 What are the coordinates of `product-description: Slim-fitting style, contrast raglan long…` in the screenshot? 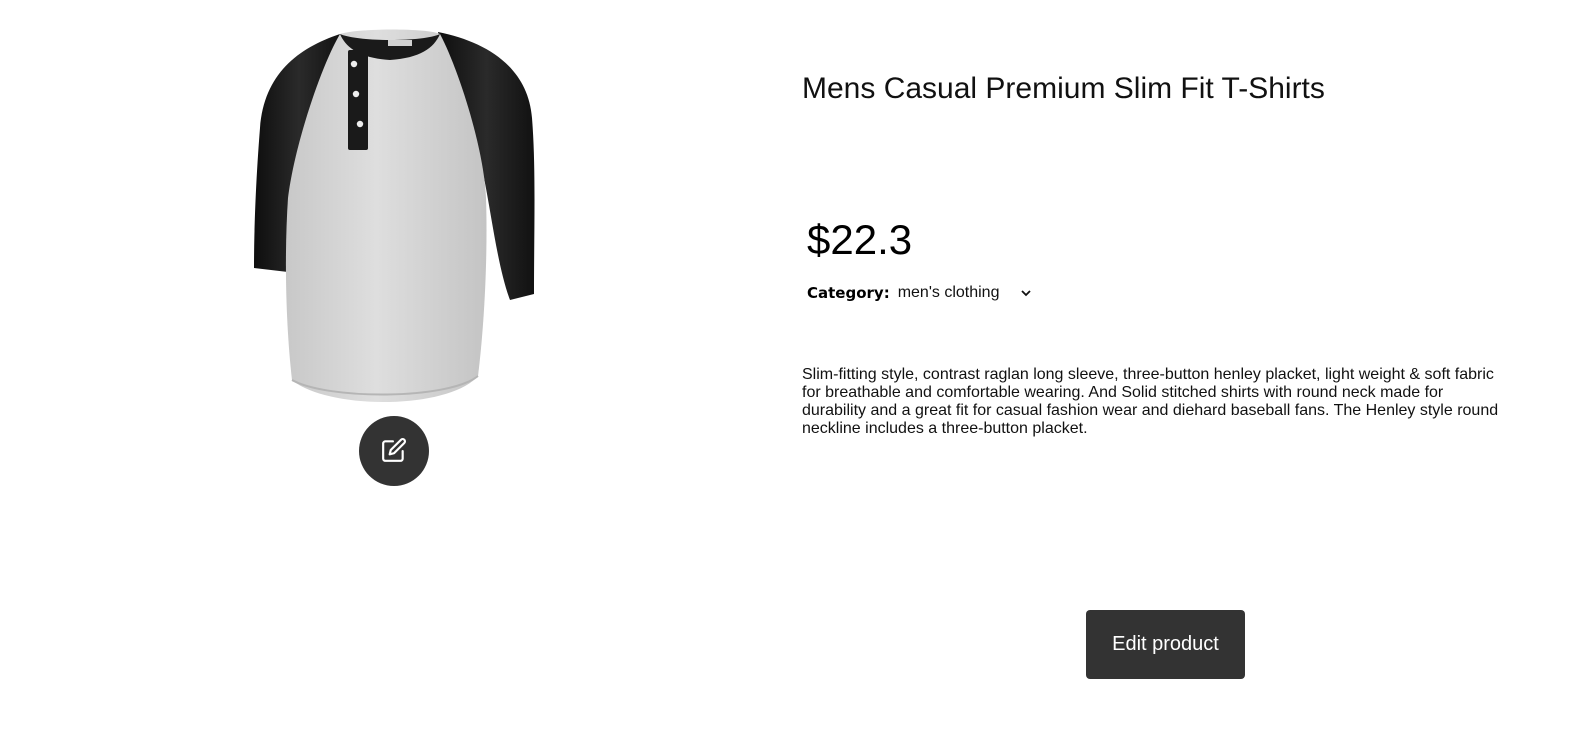 It's located at (1150, 401).